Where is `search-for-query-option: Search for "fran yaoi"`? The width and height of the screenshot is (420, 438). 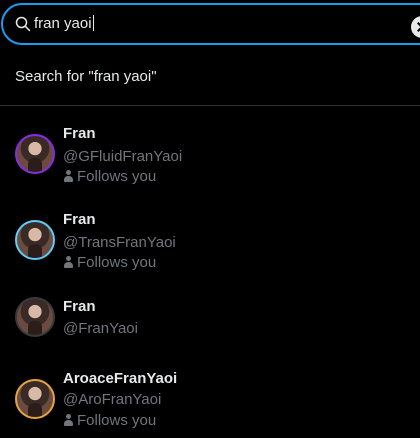
search-for-query-option: Search for "fran yaoi" is located at coordinates (210, 79).